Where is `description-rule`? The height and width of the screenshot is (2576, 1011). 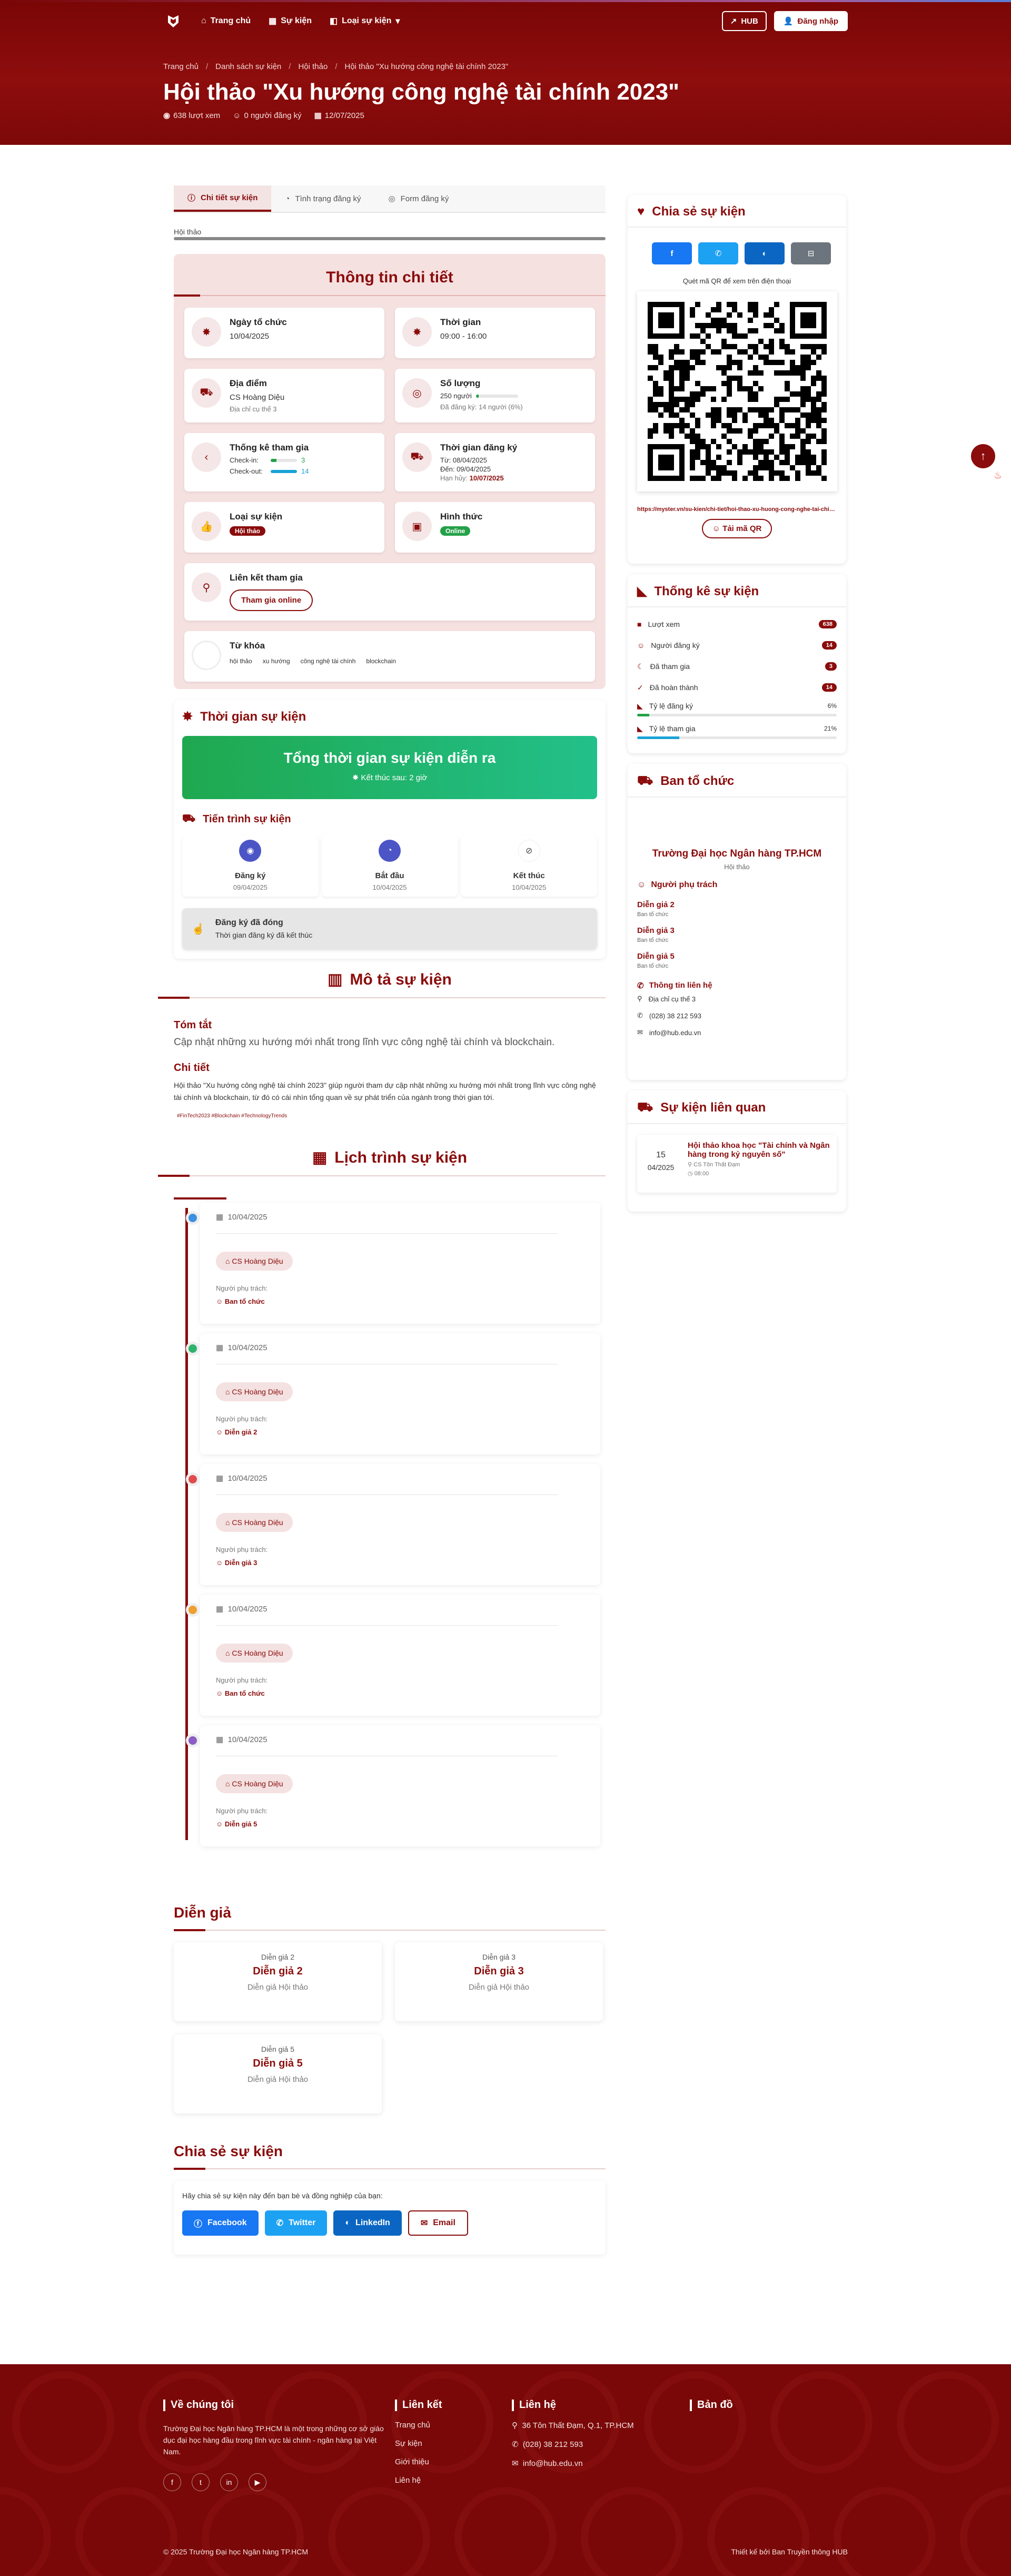 description-rule is located at coordinates (382, 998).